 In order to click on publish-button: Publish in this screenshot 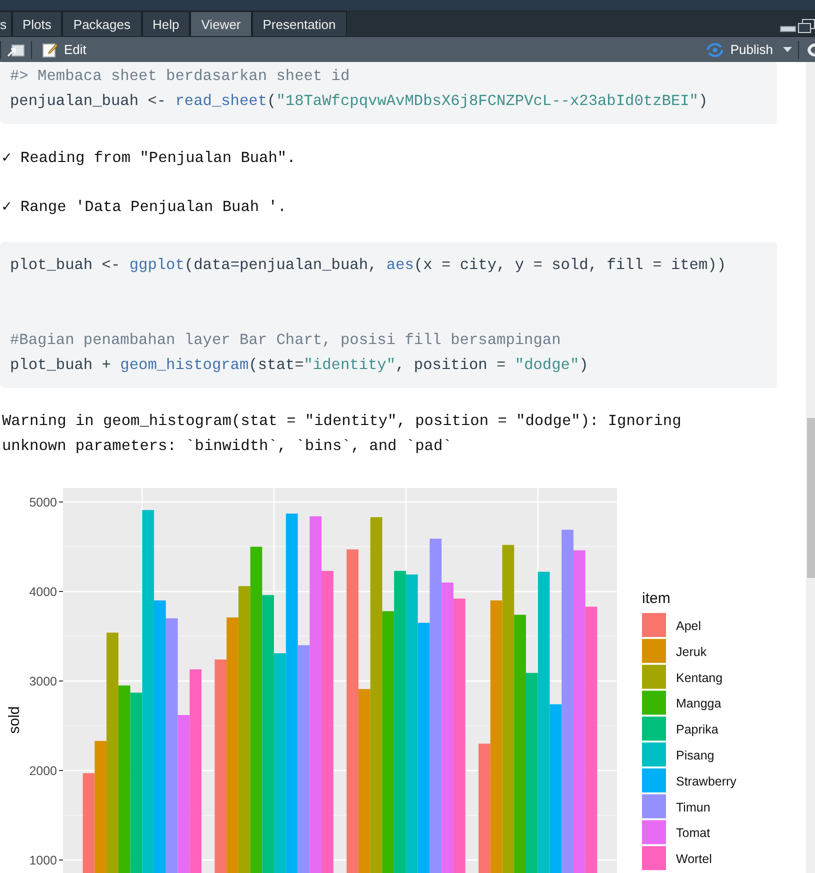, I will do `click(739, 49)`.